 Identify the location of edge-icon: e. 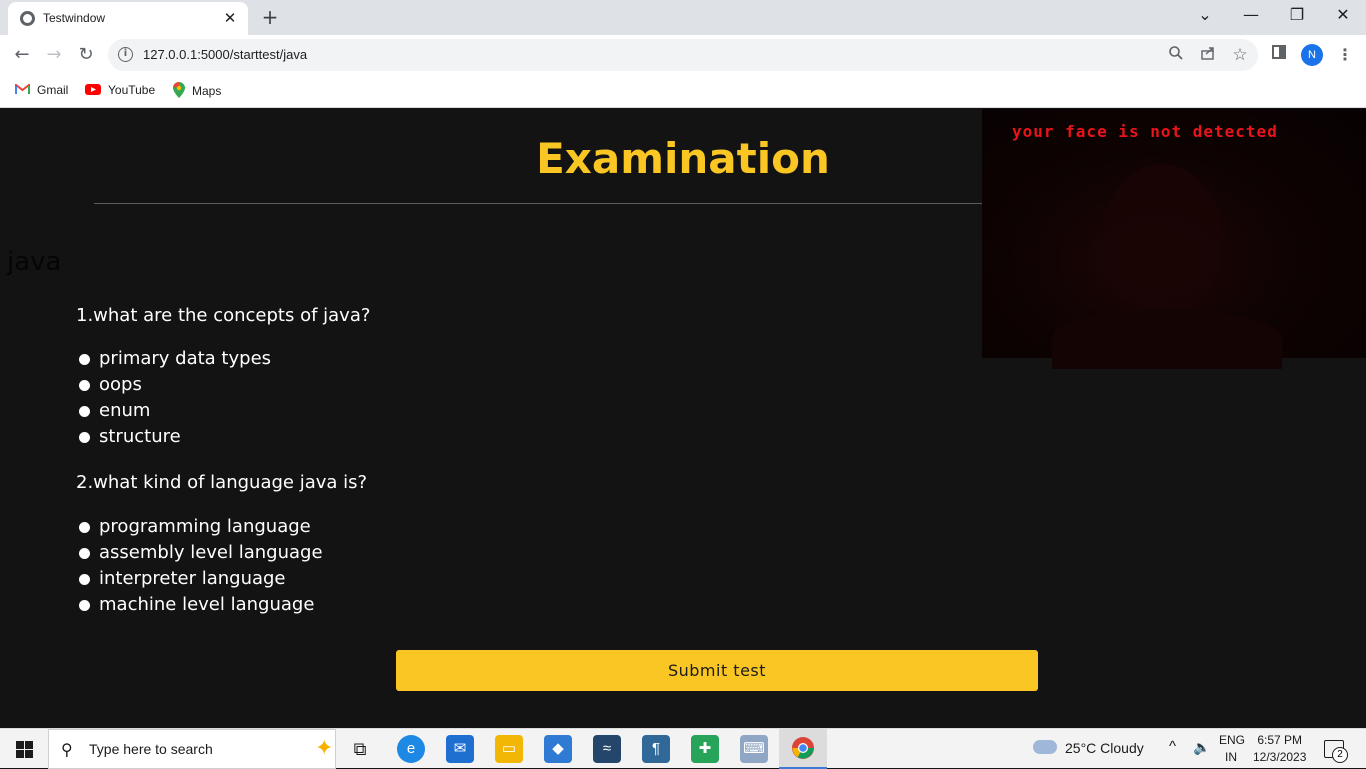
(411, 749).